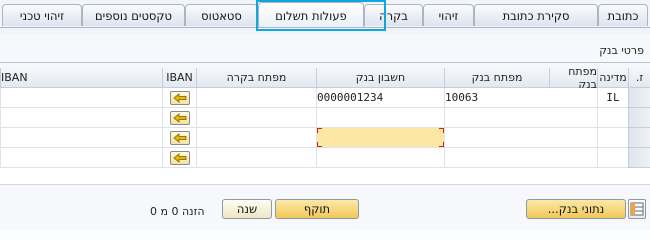 The width and height of the screenshot is (650, 240). Describe the element at coordinates (380, 78) in the screenshot. I see `header-bank-account: חשבון בנק` at that location.